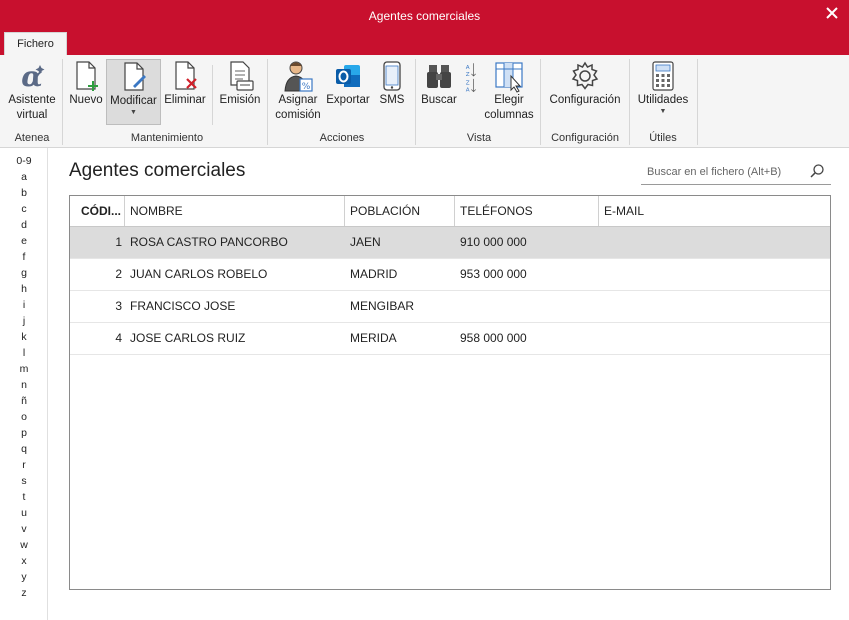  Describe the element at coordinates (24, 529) in the screenshot. I see `alpha-item: v` at that location.